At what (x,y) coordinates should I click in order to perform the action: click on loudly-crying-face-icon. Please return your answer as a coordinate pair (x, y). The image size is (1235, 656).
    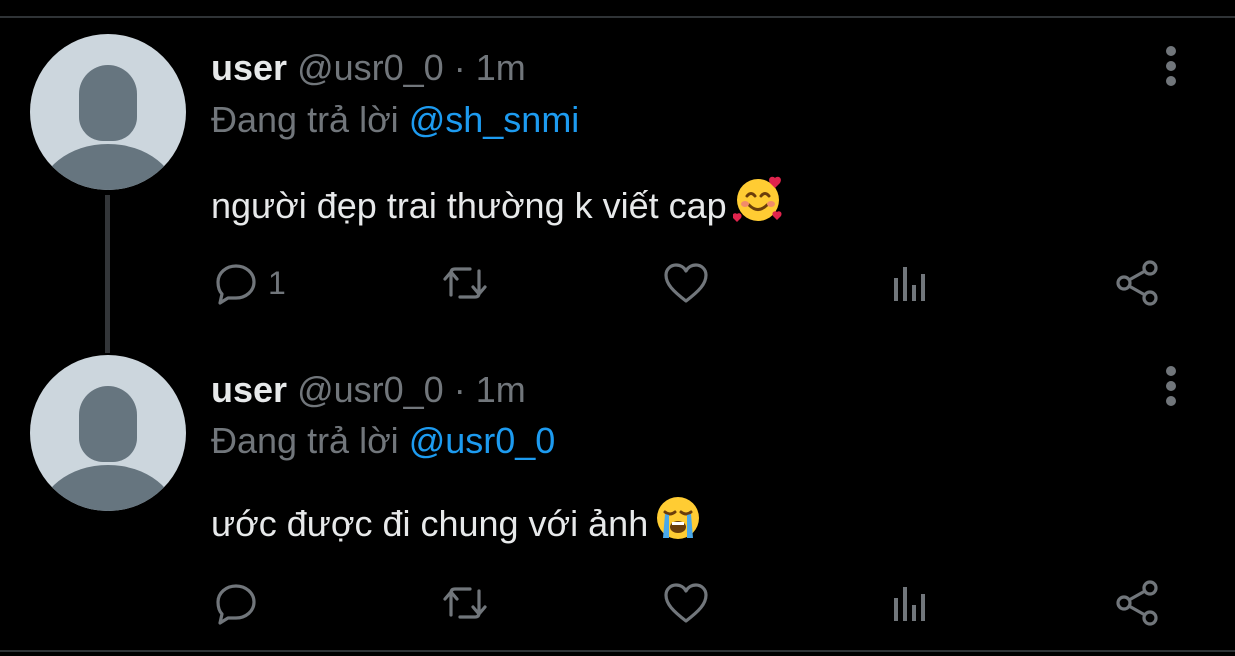
    Looking at the image, I should click on (678, 523).